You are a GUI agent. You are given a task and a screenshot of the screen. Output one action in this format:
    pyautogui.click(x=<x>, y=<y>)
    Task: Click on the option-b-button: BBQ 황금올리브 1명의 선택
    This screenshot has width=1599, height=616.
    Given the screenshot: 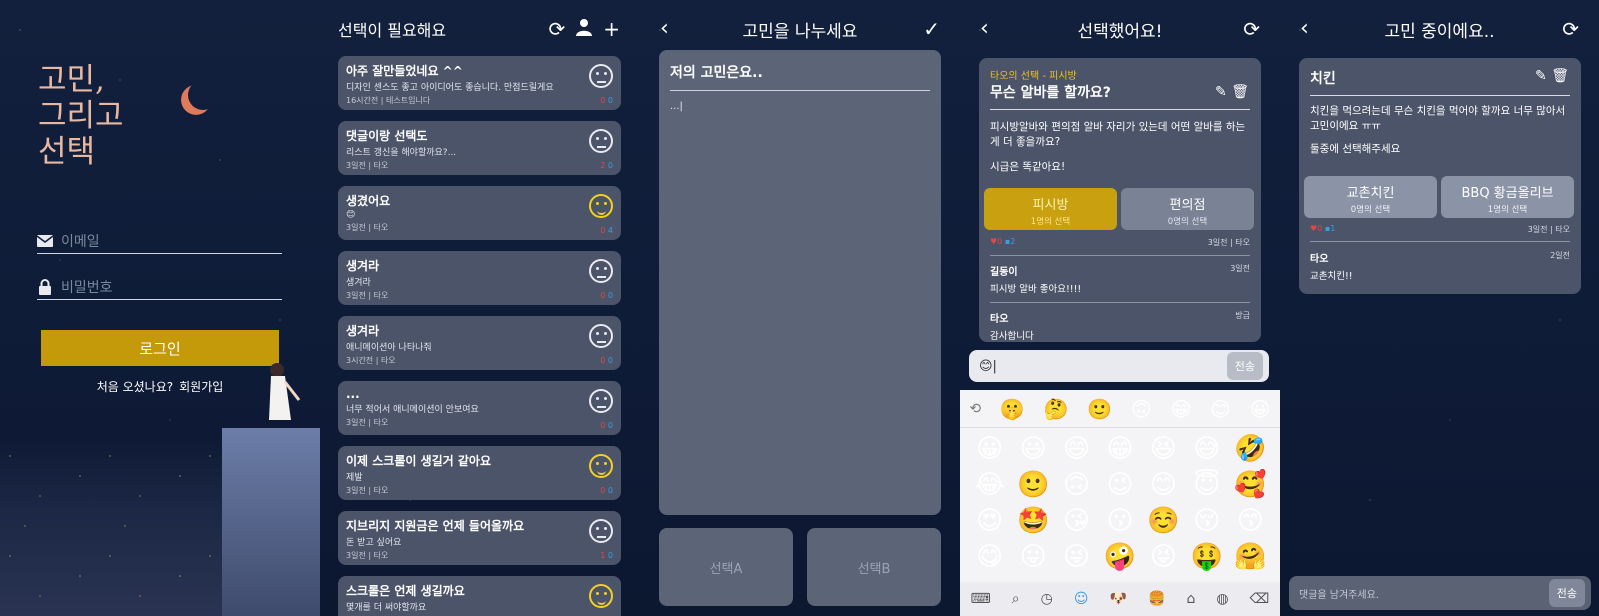 What is the action you would take?
    pyautogui.click(x=1507, y=197)
    